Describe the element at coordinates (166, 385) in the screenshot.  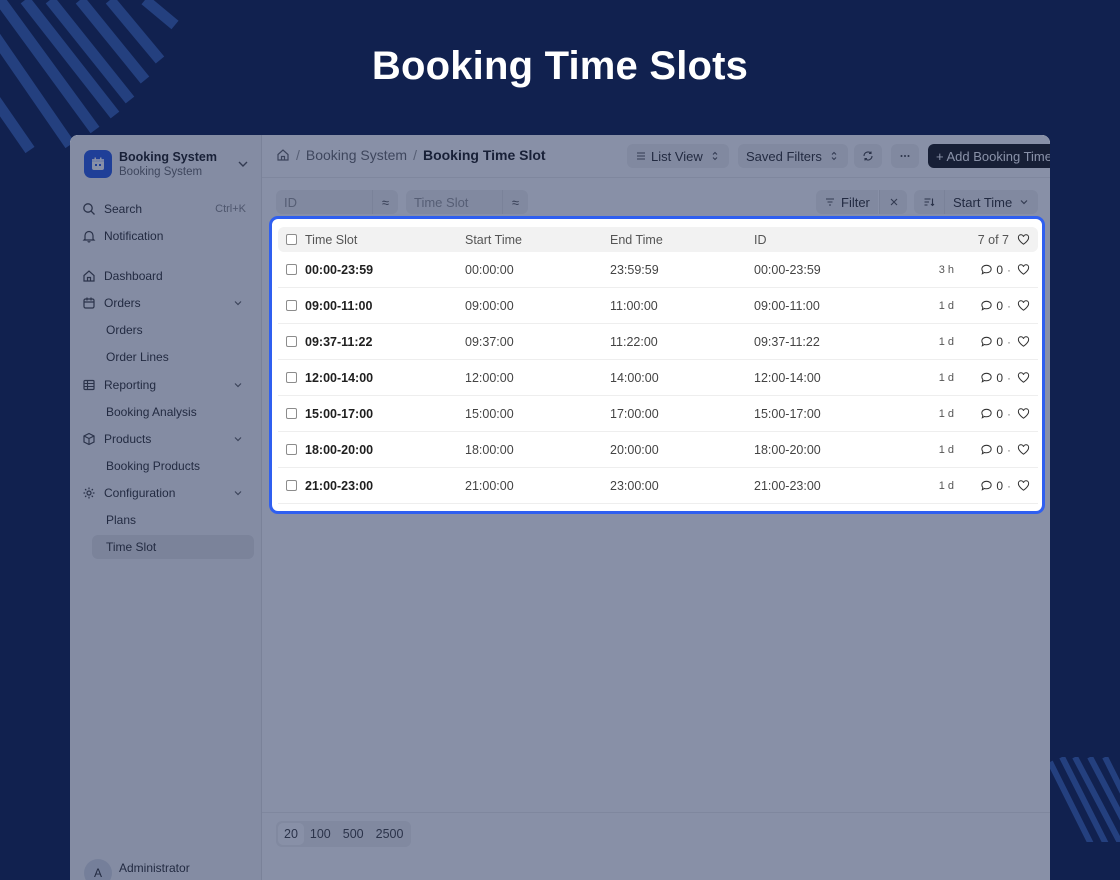
I see `sidebar-item-reporting: Reporting` at that location.